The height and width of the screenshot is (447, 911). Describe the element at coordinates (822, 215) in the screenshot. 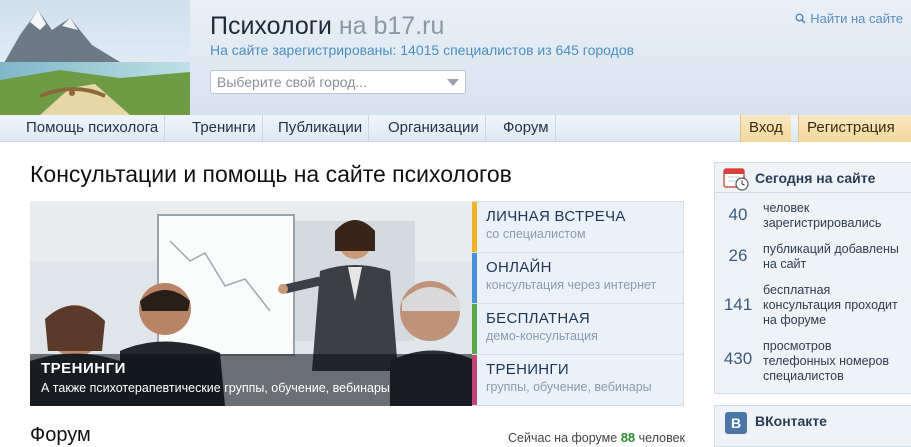

I see `stat-text: человек зарегистрировались` at that location.